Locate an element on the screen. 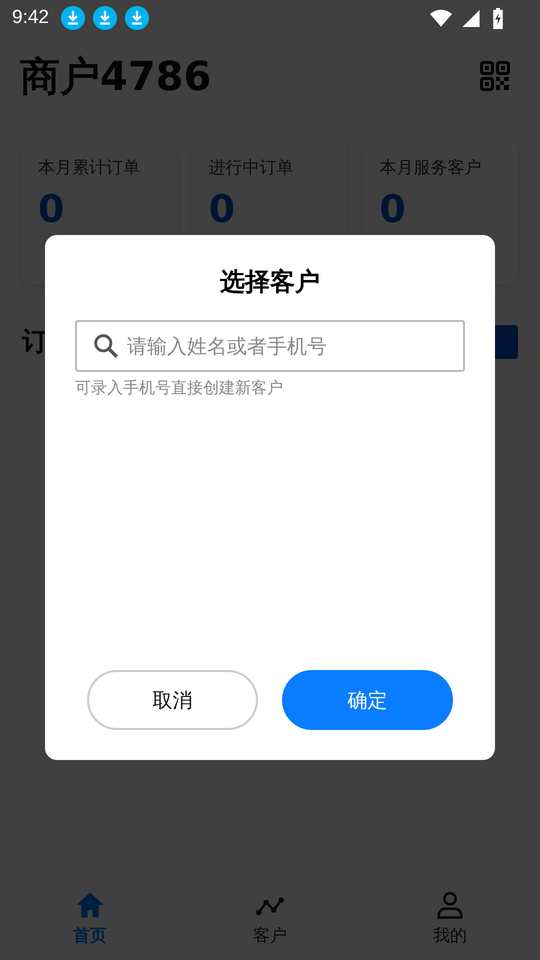 This screenshot has height=960, width=540. dialog-title: 选择客户 is located at coordinates (270, 282).